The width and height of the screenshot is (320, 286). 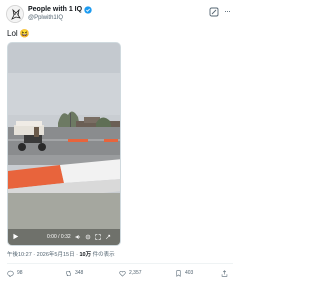 What do you see at coordinates (97, 236) in the screenshot?
I see `fullscreen-icon` at bounding box center [97, 236].